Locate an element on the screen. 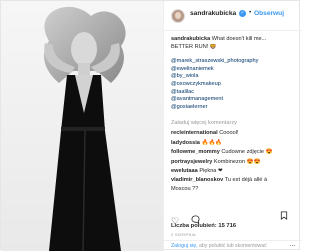 The height and width of the screenshot is (251, 320). login-prompt: Zaloguj się, aby polubić lub skomentować is located at coordinates (219, 246).